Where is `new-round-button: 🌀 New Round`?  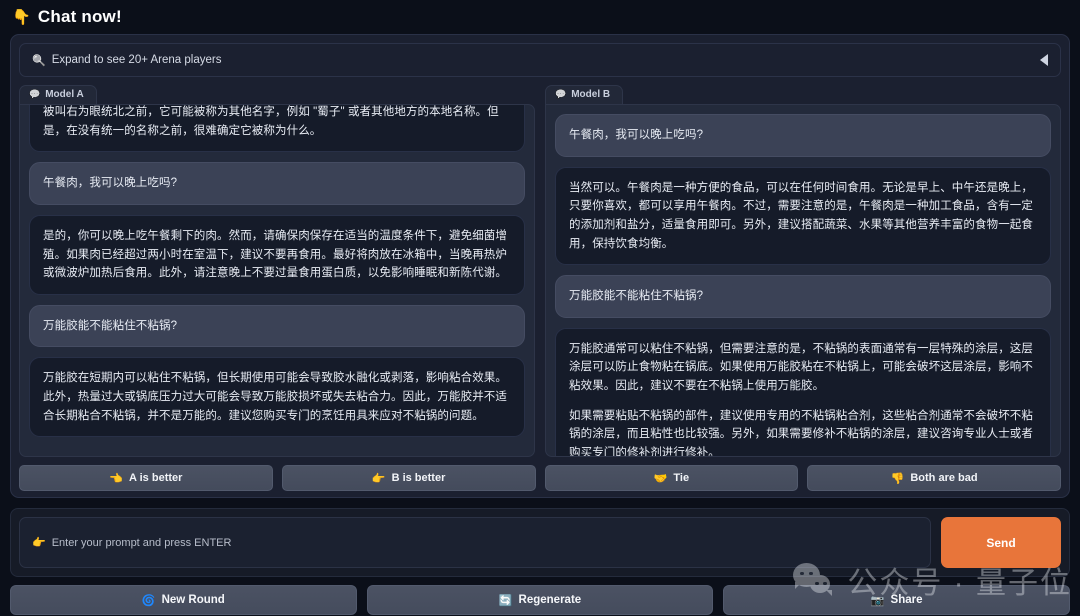 new-round-button: 🌀 New Round is located at coordinates (183, 600).